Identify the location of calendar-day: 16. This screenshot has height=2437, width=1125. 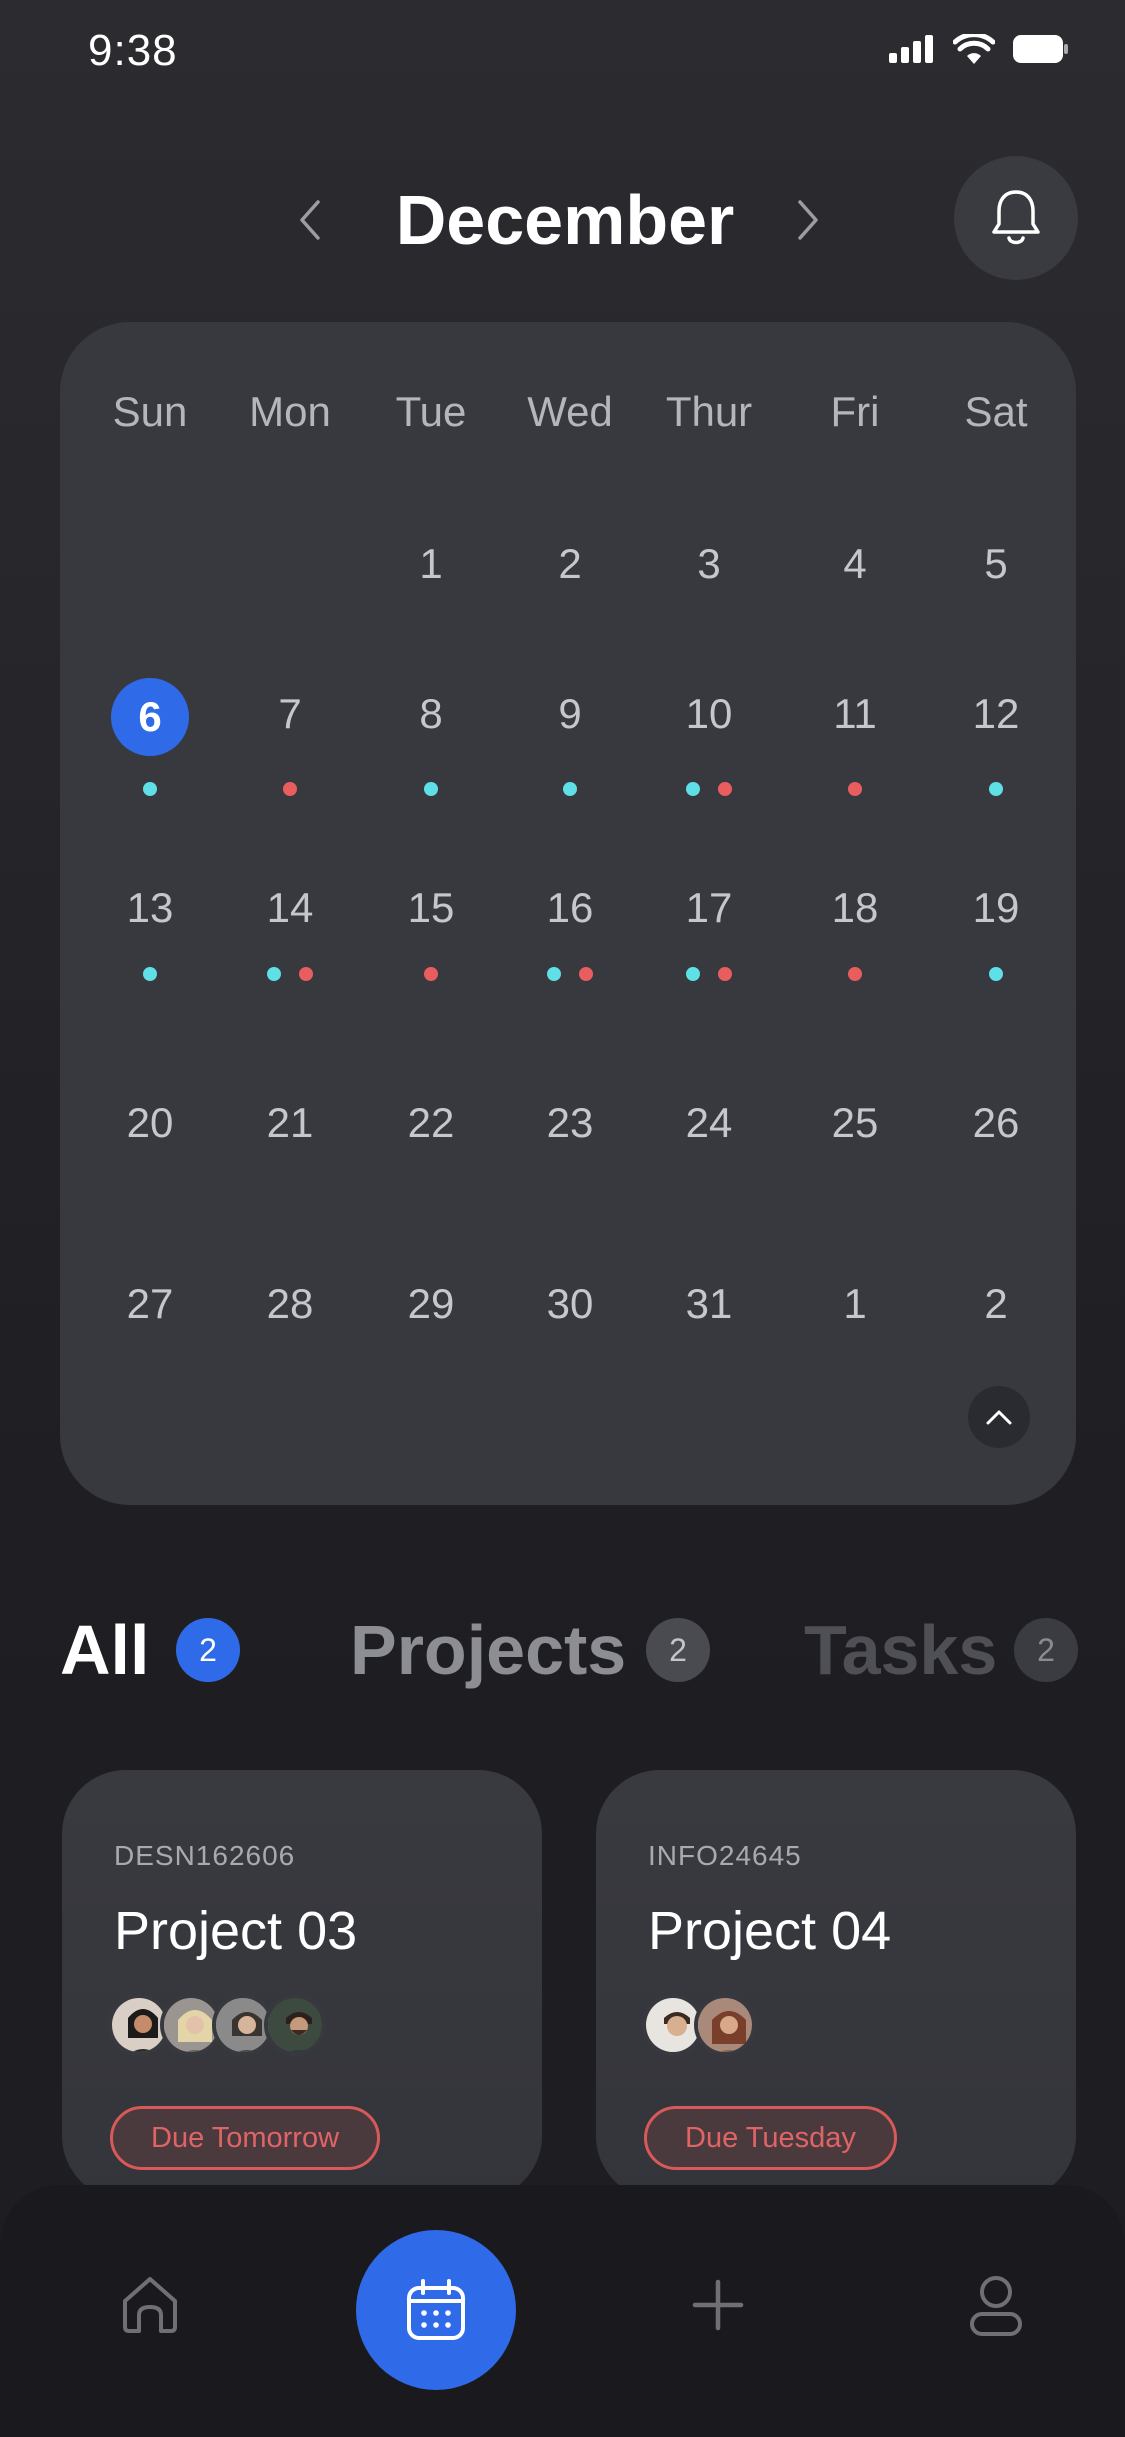
(570, 908).